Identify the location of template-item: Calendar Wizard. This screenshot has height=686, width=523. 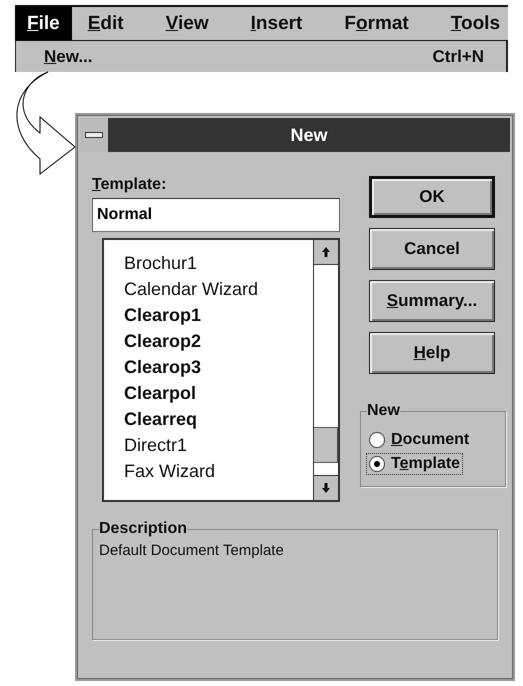
(191, 289).